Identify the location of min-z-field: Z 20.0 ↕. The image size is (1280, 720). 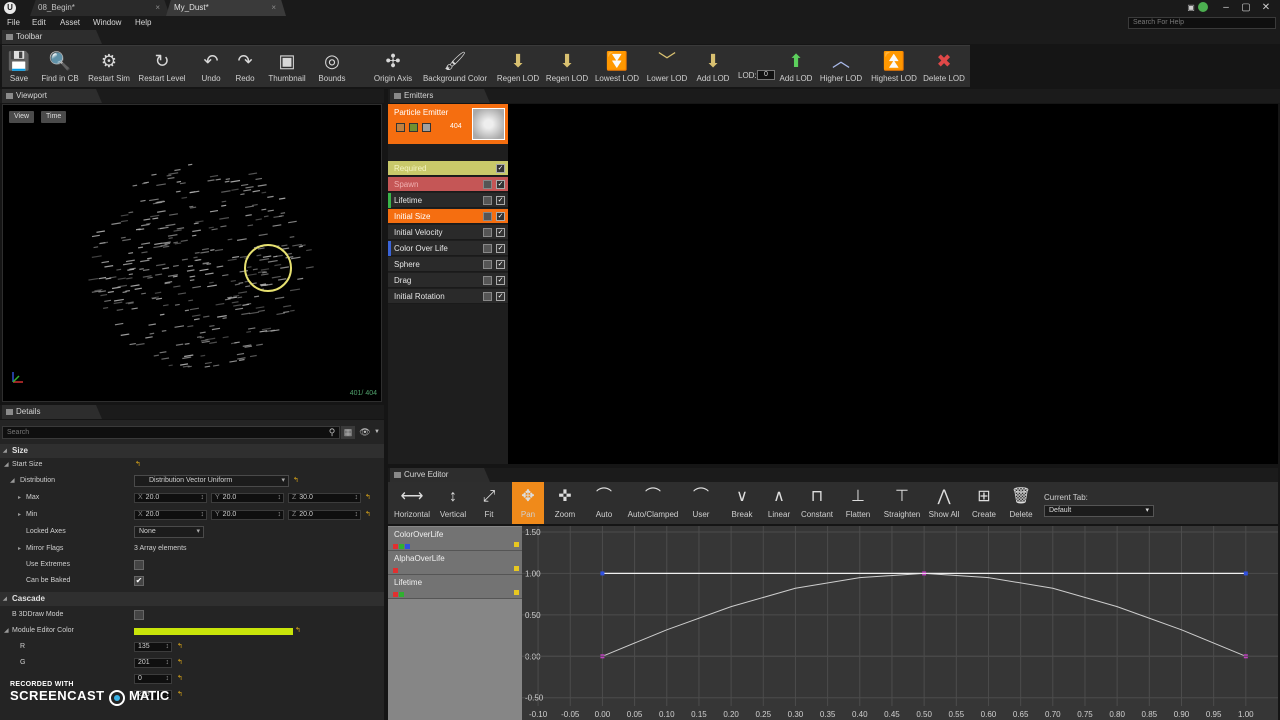
(324, 515).